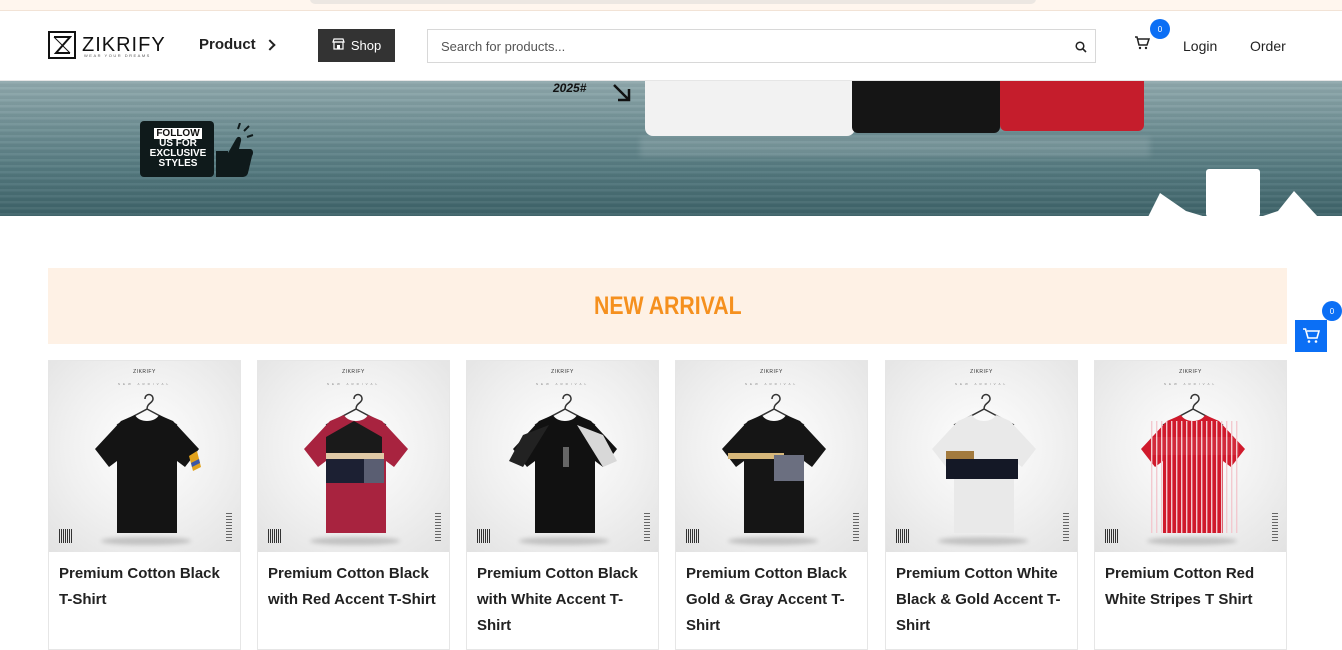 The height and width of the screenshot is (650, 1342). I want to click on nav-product-menu: Product, so click(237, 44).